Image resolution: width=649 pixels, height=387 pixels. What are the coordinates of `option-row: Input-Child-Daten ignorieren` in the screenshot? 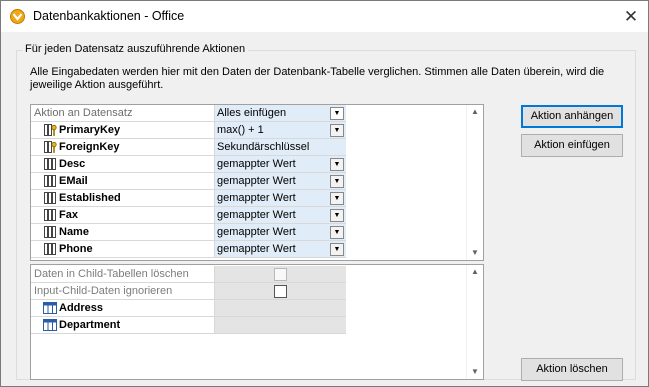 It's located at (188, 291).